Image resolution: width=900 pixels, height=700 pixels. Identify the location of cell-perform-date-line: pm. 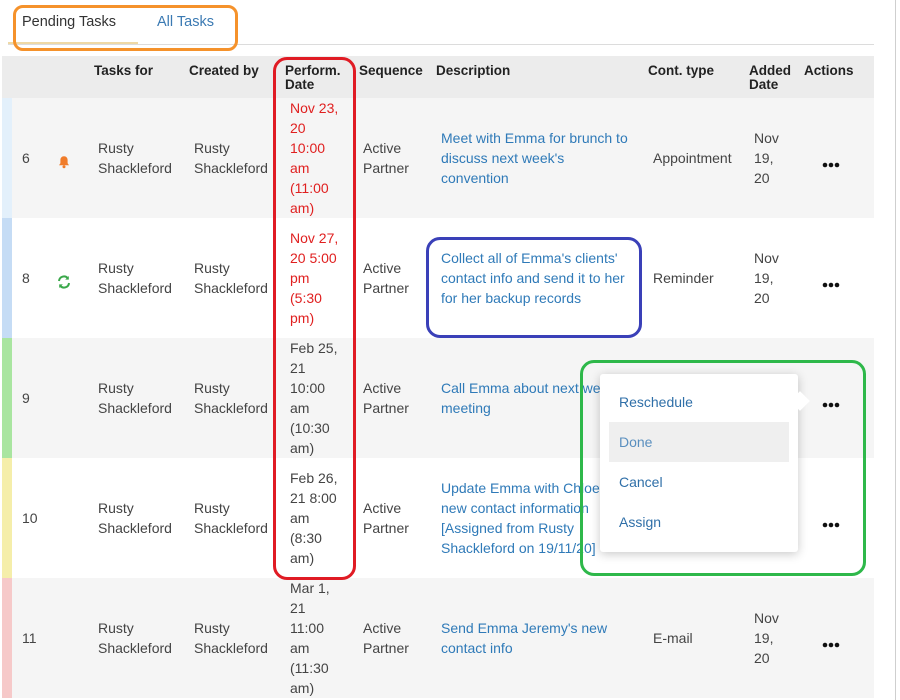
(300, 278).